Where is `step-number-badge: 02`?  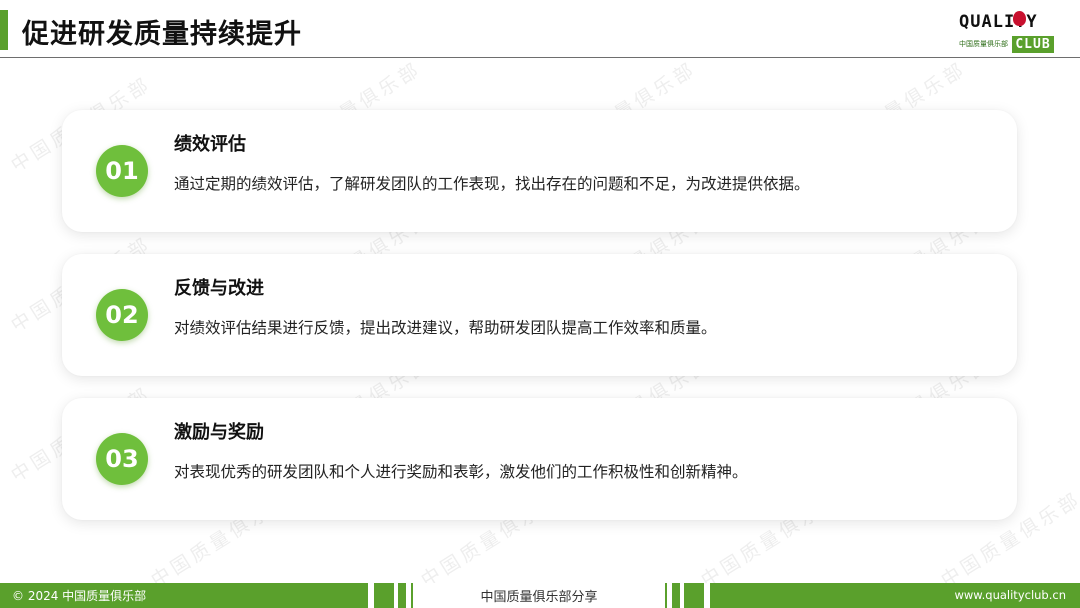
step-number-badge: 02 is located at coordinates (122, 315).